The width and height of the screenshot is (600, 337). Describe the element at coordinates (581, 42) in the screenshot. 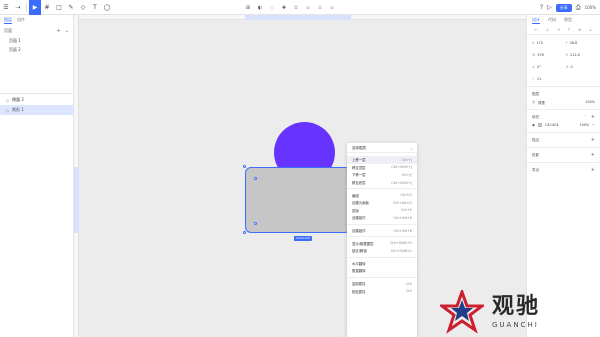

I see `property-field: Y 28.6` at that location.